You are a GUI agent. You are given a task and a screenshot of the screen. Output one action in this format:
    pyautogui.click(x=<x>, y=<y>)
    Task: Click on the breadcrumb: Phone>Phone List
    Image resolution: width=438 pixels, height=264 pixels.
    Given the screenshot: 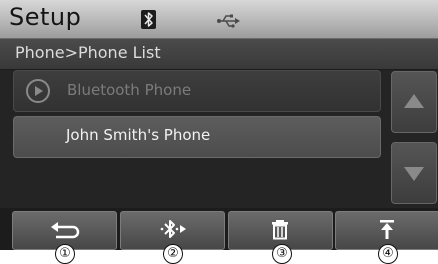 What is the action you would take?
    pyautogui.click(x=219, y=54)
    